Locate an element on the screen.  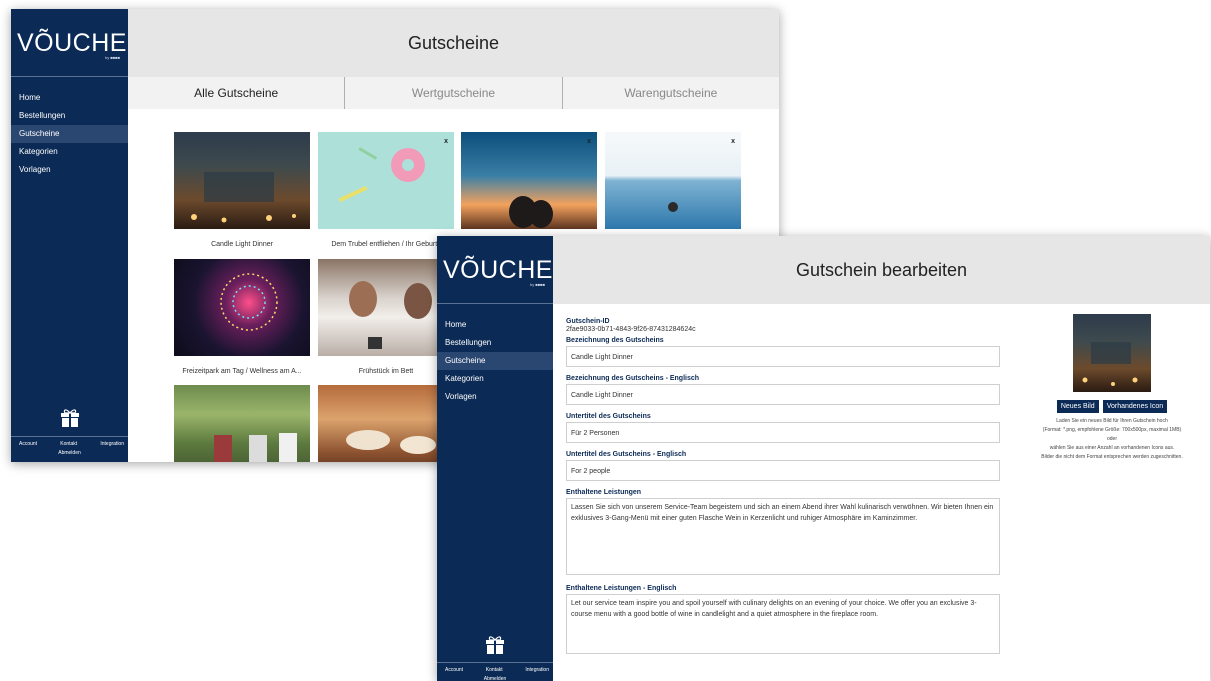
image-hint-line: oder is located at coordinates (1111, 439).